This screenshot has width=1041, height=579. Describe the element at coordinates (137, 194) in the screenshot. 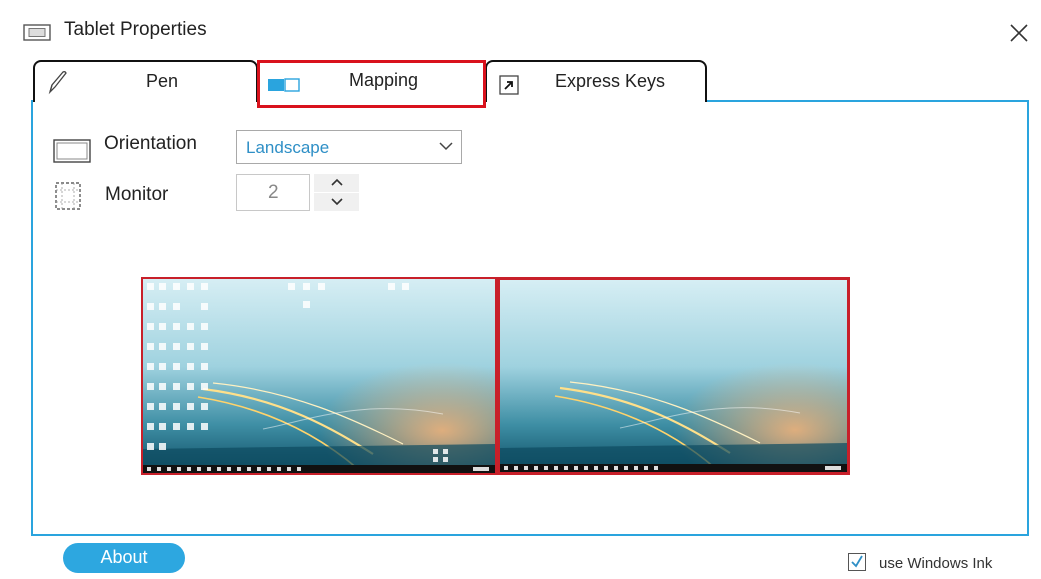

I see `monitor-label: Monitor` at that location.